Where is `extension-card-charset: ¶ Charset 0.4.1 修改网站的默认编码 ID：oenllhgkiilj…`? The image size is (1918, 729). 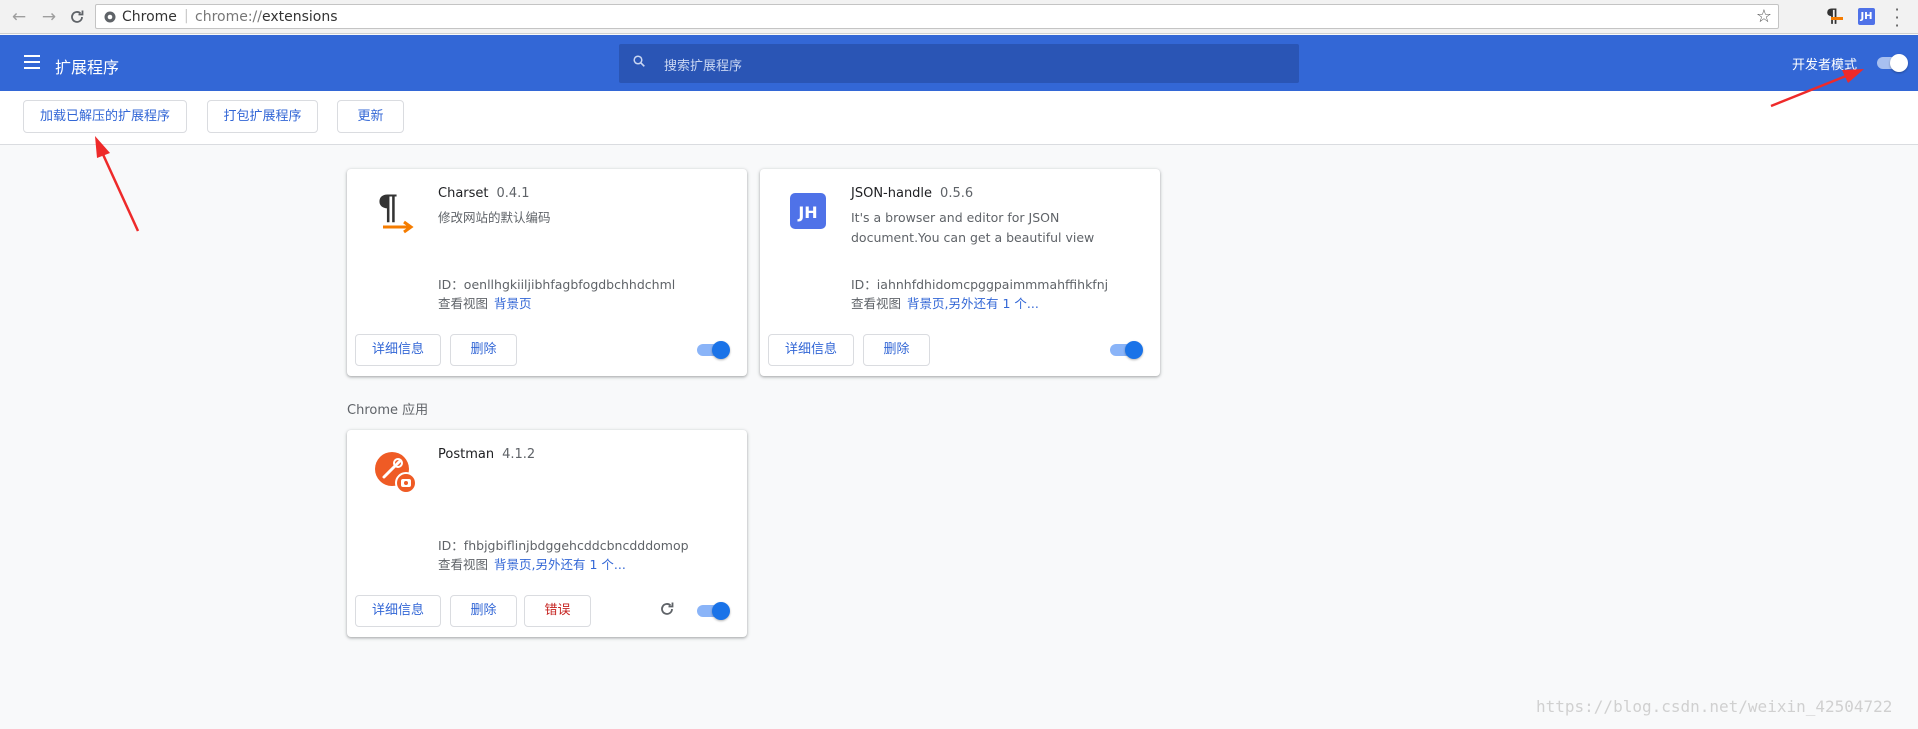
extension-card-charset: ¶ Charset 0.4.1 修改网站的默认编码 ID：oenllhgkiilj… is located at coordinates (547, 272).